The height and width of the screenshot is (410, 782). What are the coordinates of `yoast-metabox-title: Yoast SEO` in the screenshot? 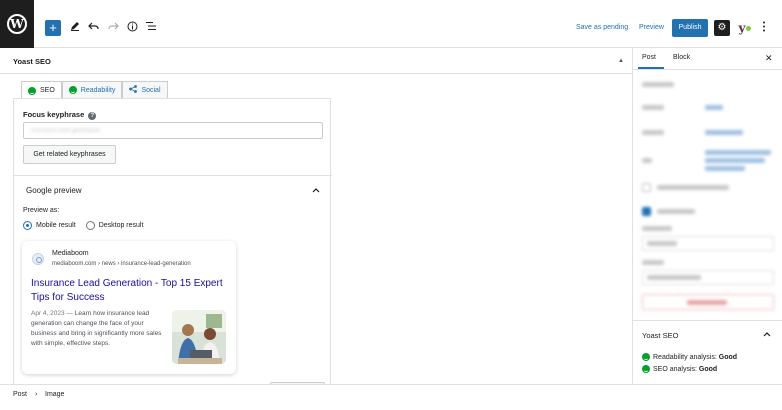 It's located at (32, 61).